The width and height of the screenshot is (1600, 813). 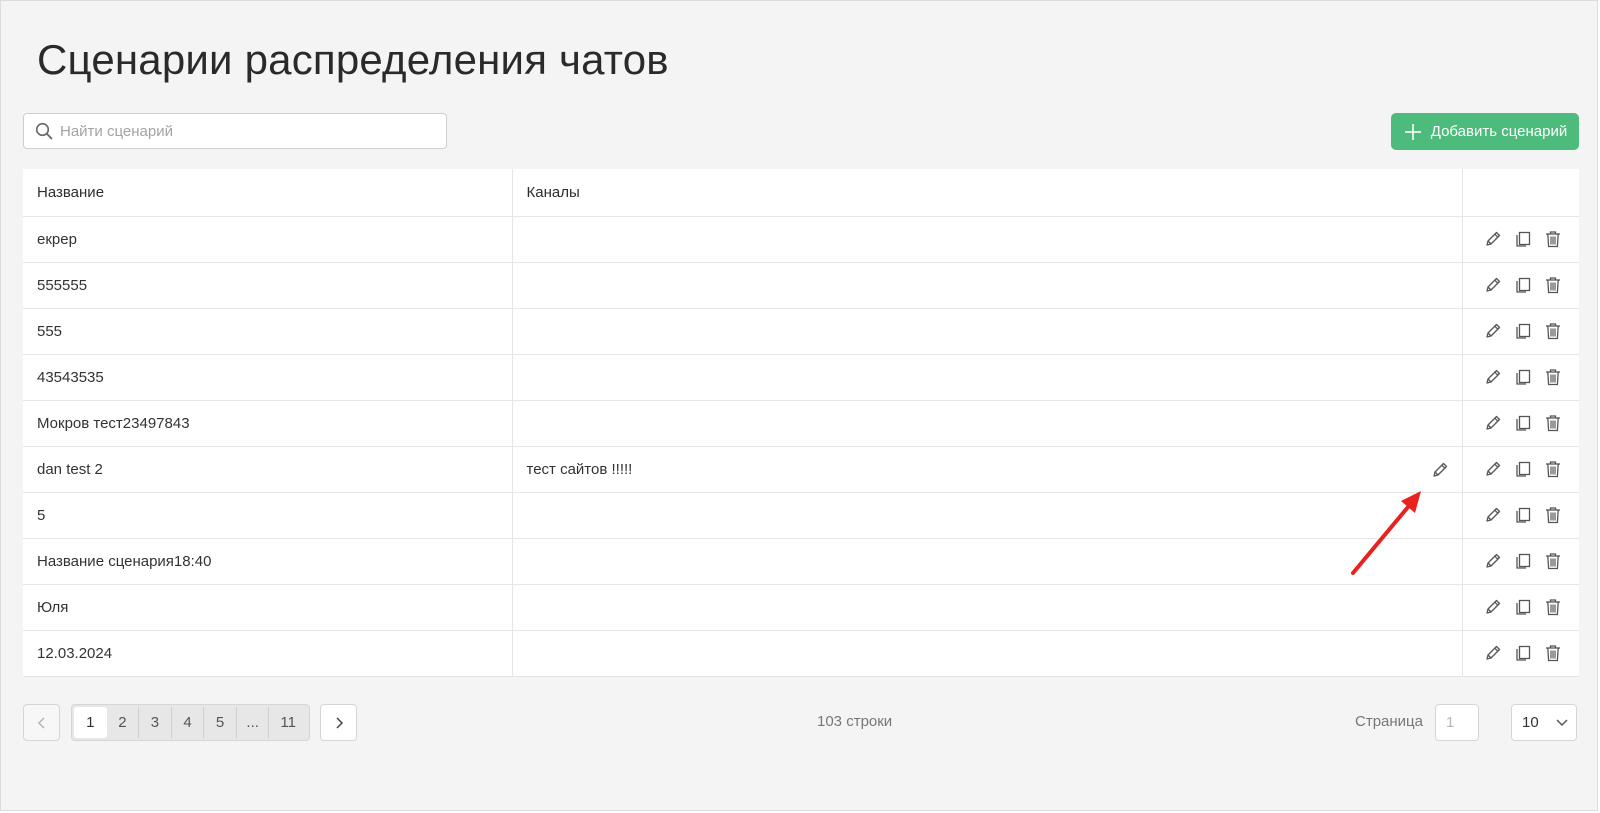 I want to click on page-title: Сценарии распределения чатов, so click(x=353, y=59).